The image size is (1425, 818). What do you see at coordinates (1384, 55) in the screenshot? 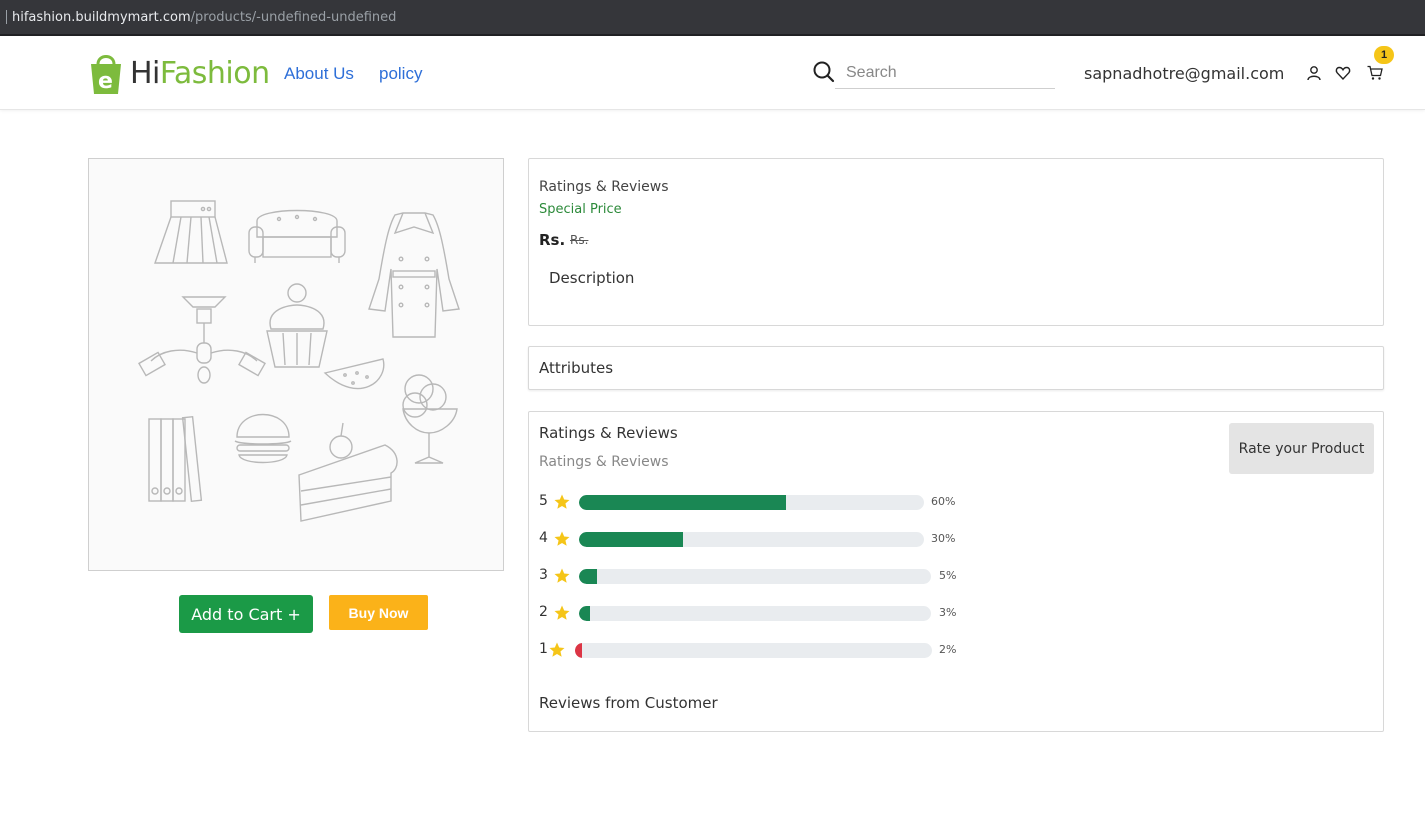
I see `cart-count-badge: 1` at bounding box center [1384, 55].